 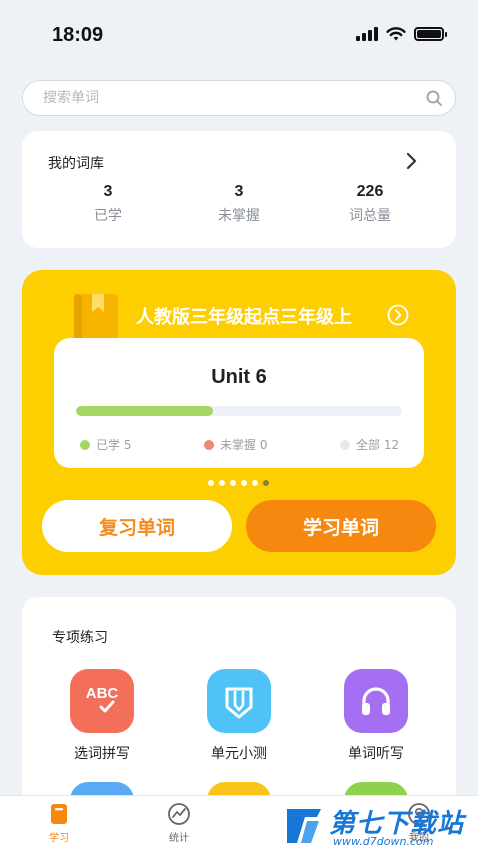 I want to click on status-time: 18:09, so click(x=78, y=35).